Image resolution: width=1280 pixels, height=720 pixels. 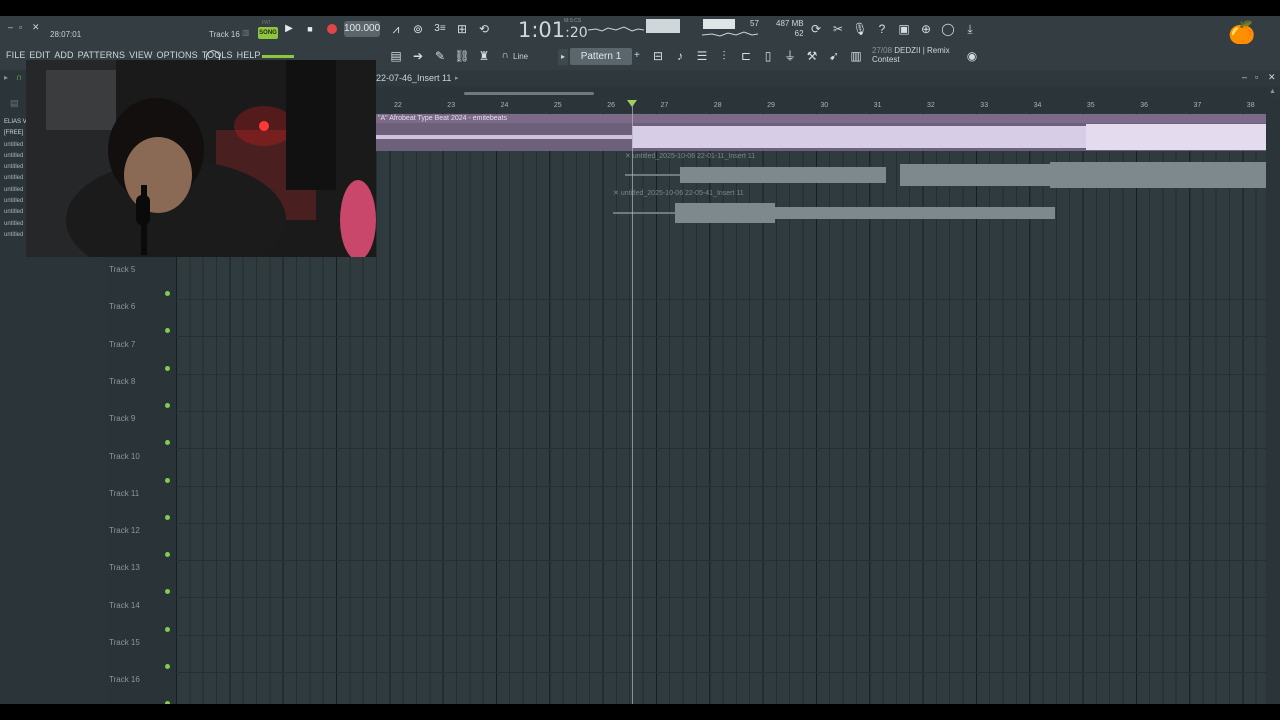 I want to click on track-name: Track 11, so click(x=124, y=493).